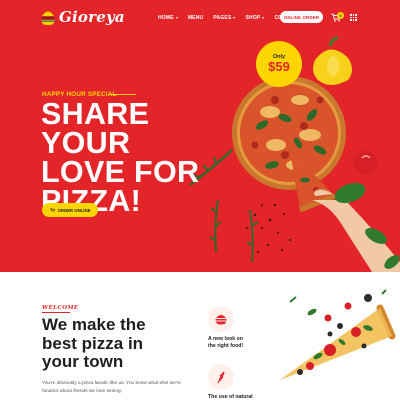 This screenshot has width=400, height=400. Describe the element at coordinates (225, 339) in the screenshot. I see `feature-label-line: A new look on` at that location.